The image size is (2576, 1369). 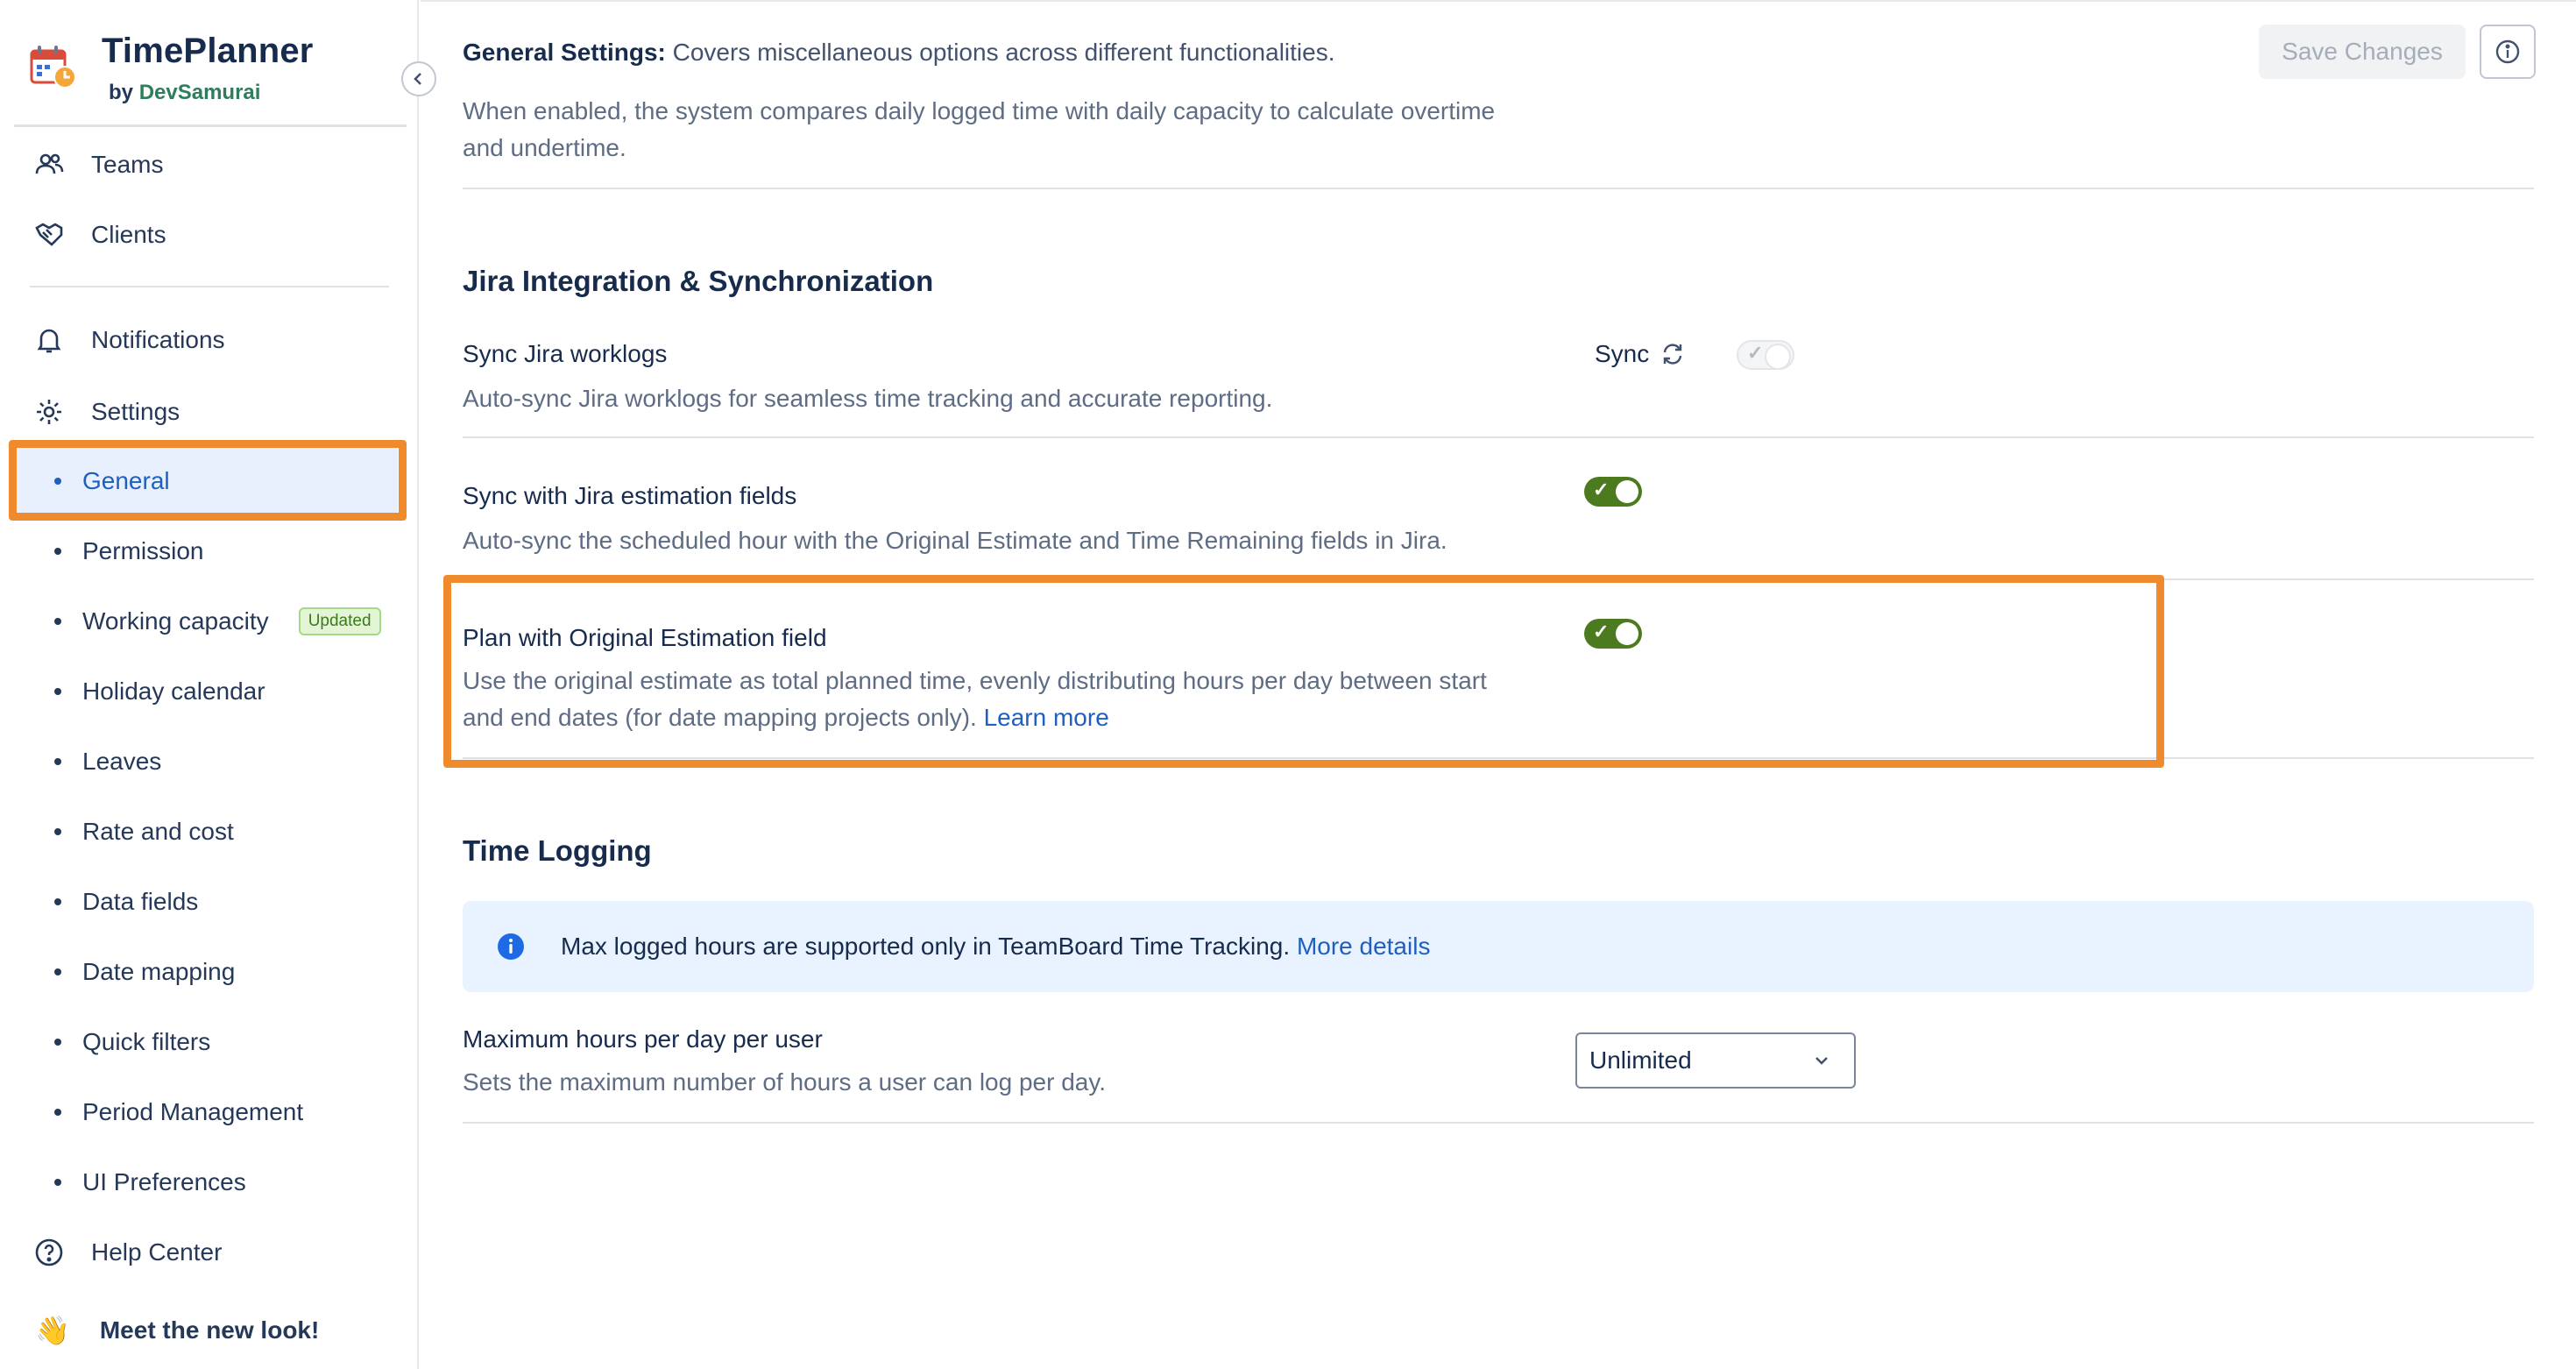 What do you see at coordinates (209, 286) in the screenshot?
I see `nav-divider` at bounding box center [209, 286].